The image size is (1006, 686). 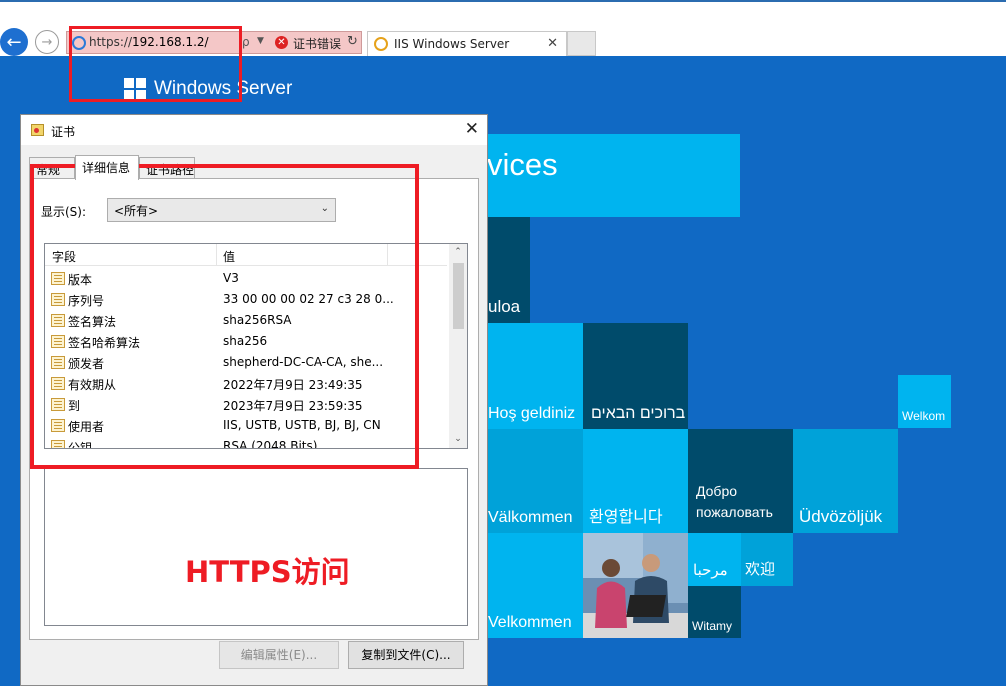 I want to click on scroll-up-icon: ⌃, so click(x=458, y=252).